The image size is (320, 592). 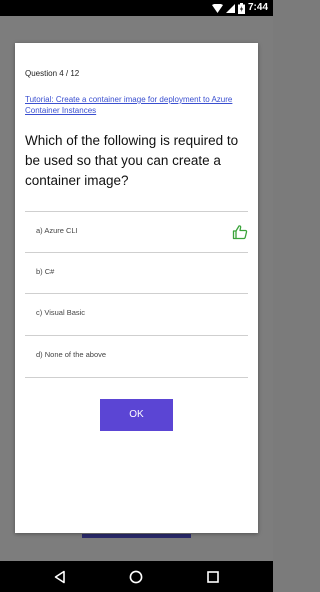 I want to click on option-c: c) Visual Basic, so click(x=136, y=314).